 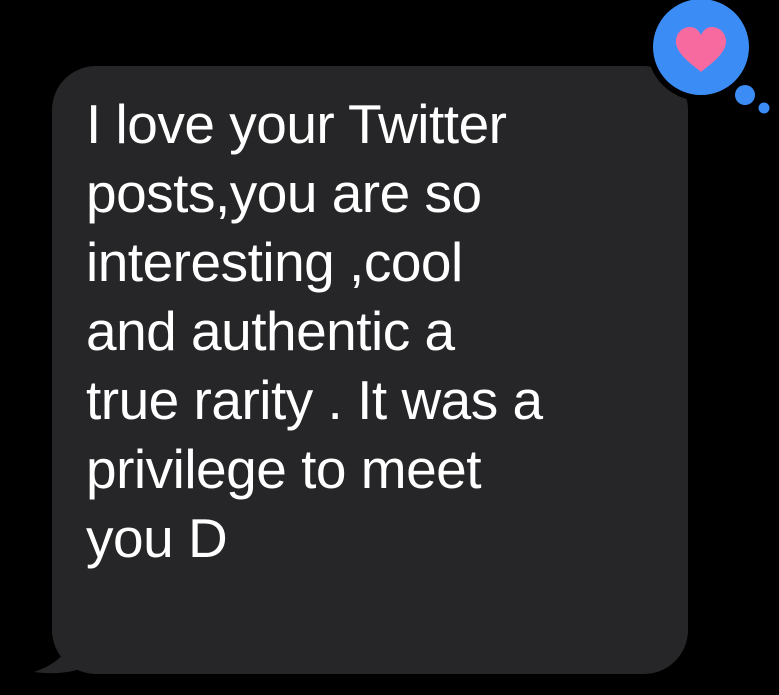 What do you see at coordinates (270, 331) in the screenshot?
I see `message-line: and authentic a` at bounding box center [270, 331].